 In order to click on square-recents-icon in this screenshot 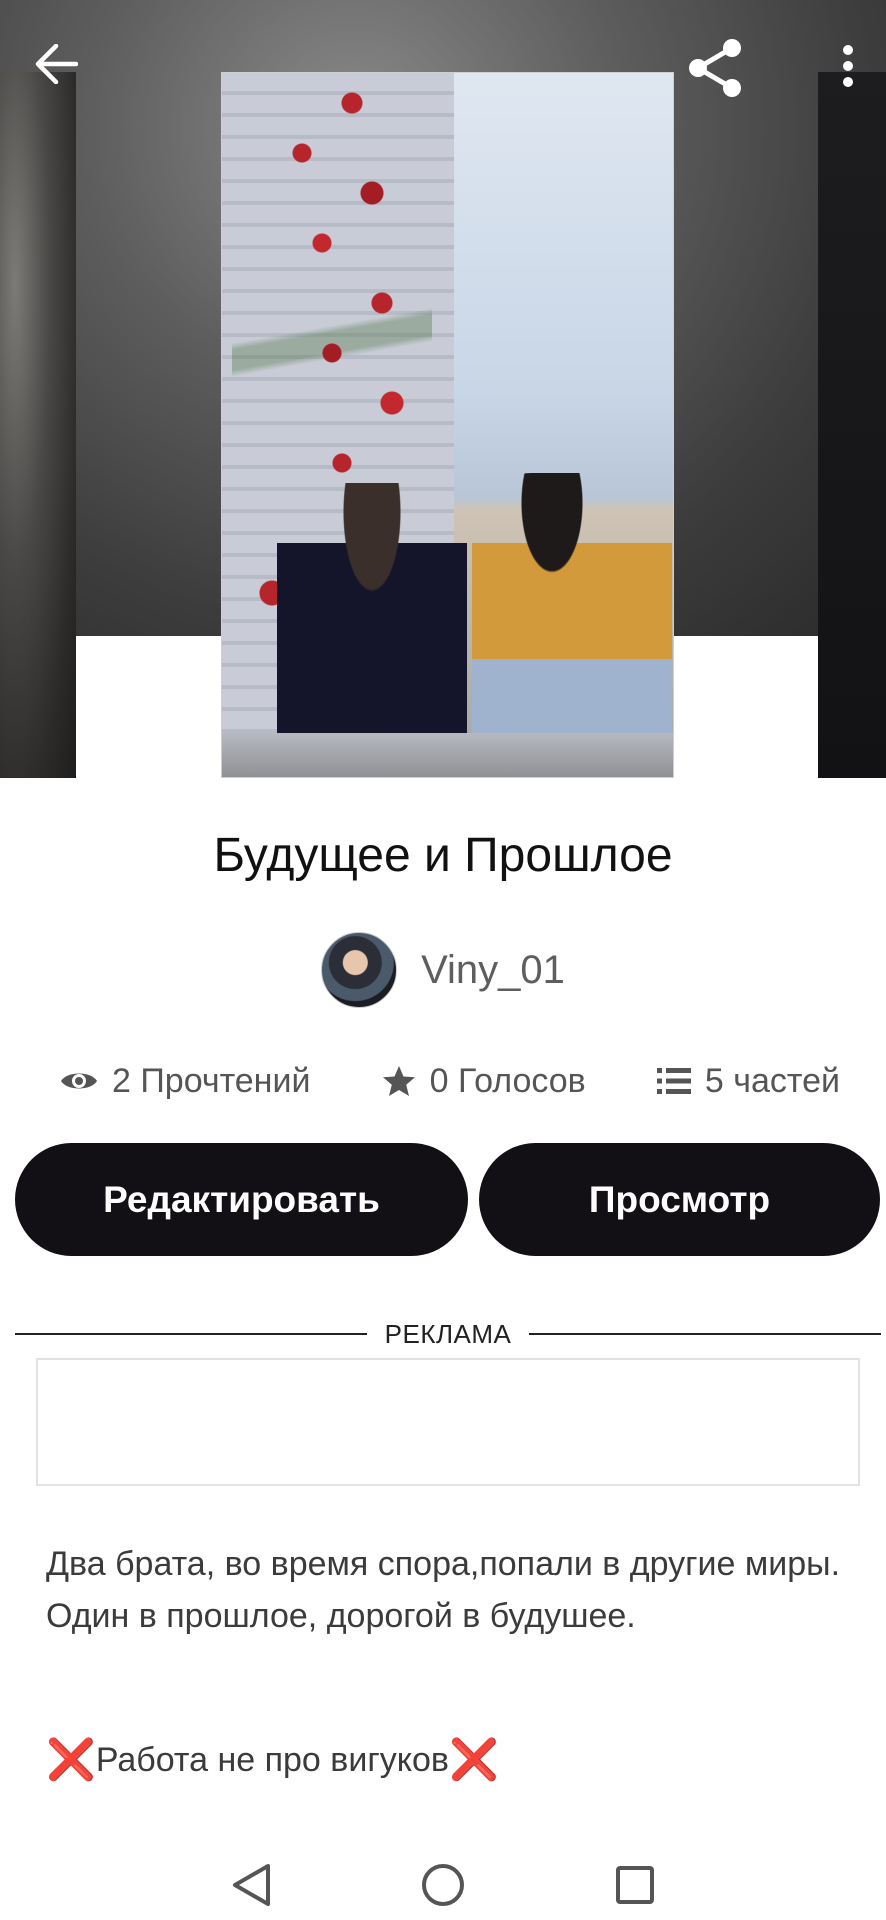, I will do `click(635, 1885)`.